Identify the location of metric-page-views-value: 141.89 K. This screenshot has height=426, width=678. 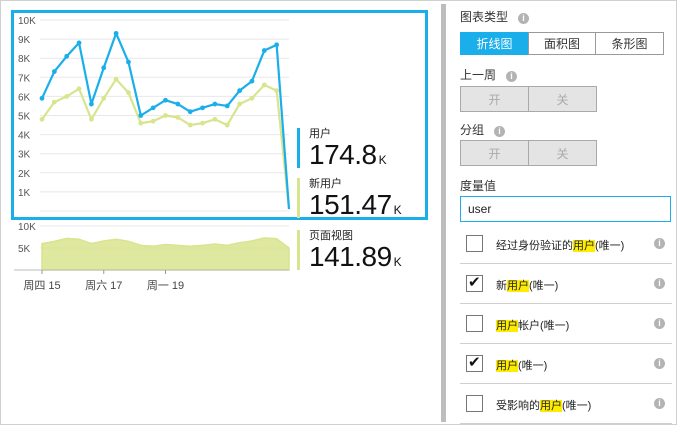
(355, 256).